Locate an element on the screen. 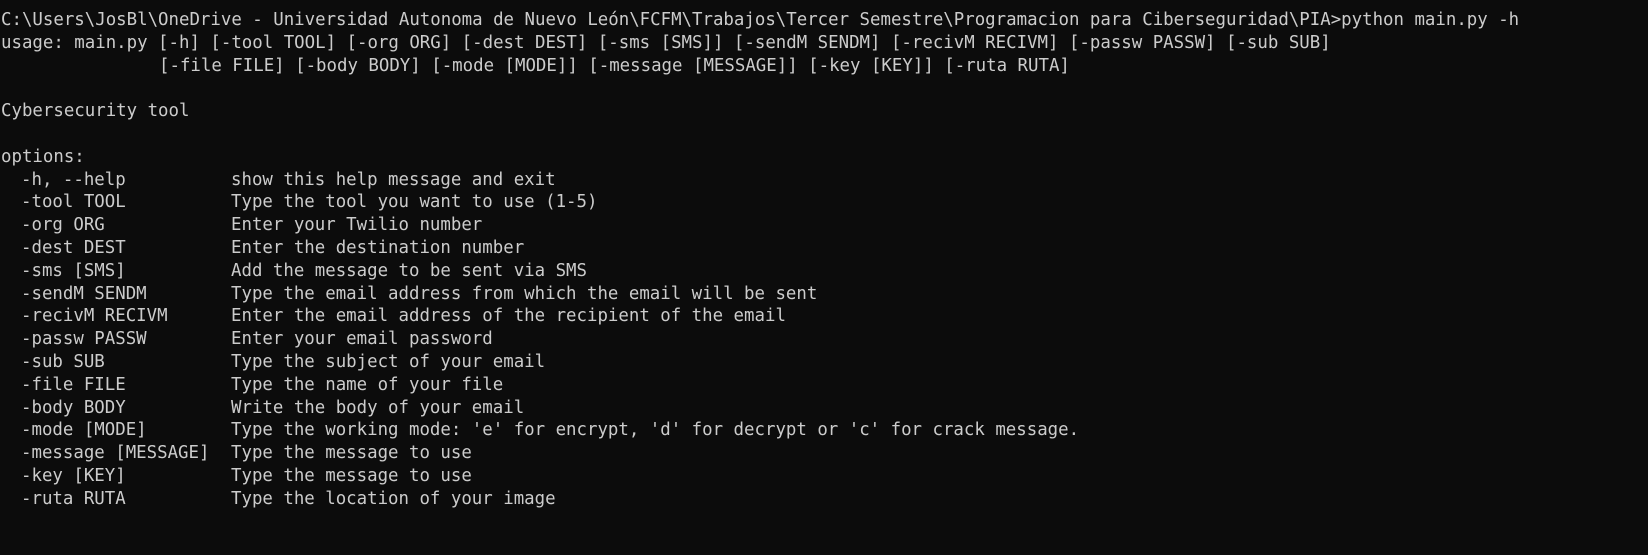  option-row-dest: -dest DEST Enter the destination number is located at coordinates (824, 248).